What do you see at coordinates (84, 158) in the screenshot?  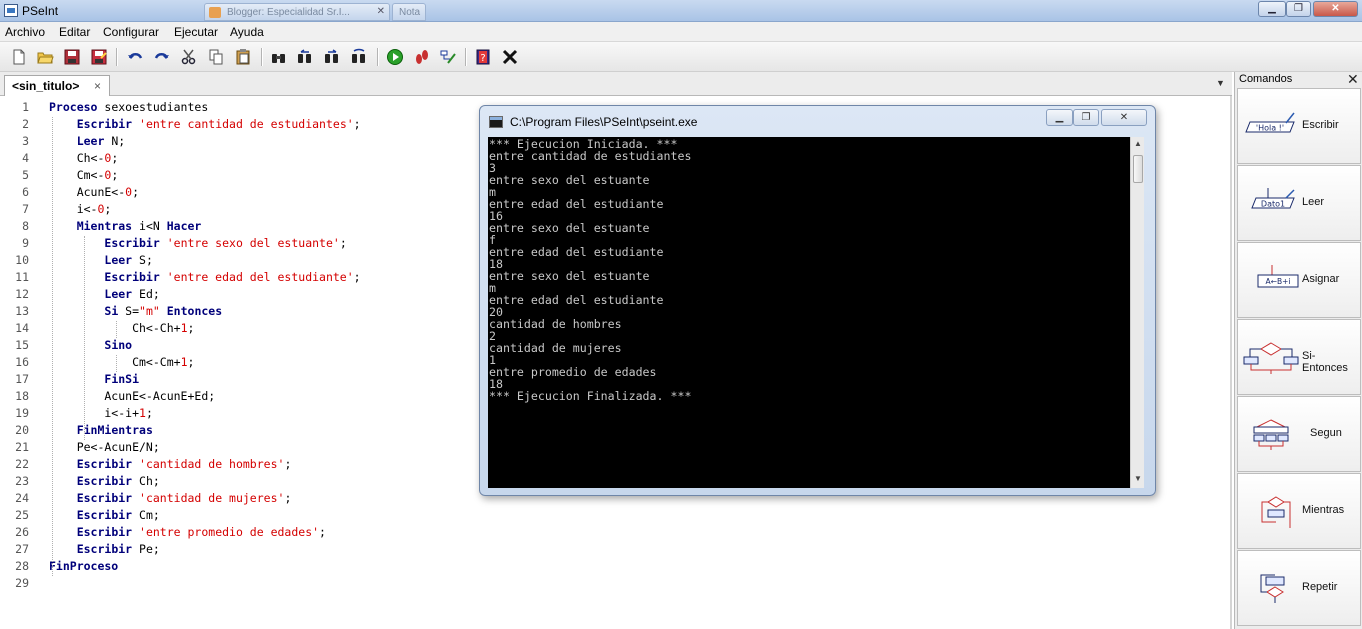 I see `code-line: Ch<-0;` at bounding box center [84, 158].